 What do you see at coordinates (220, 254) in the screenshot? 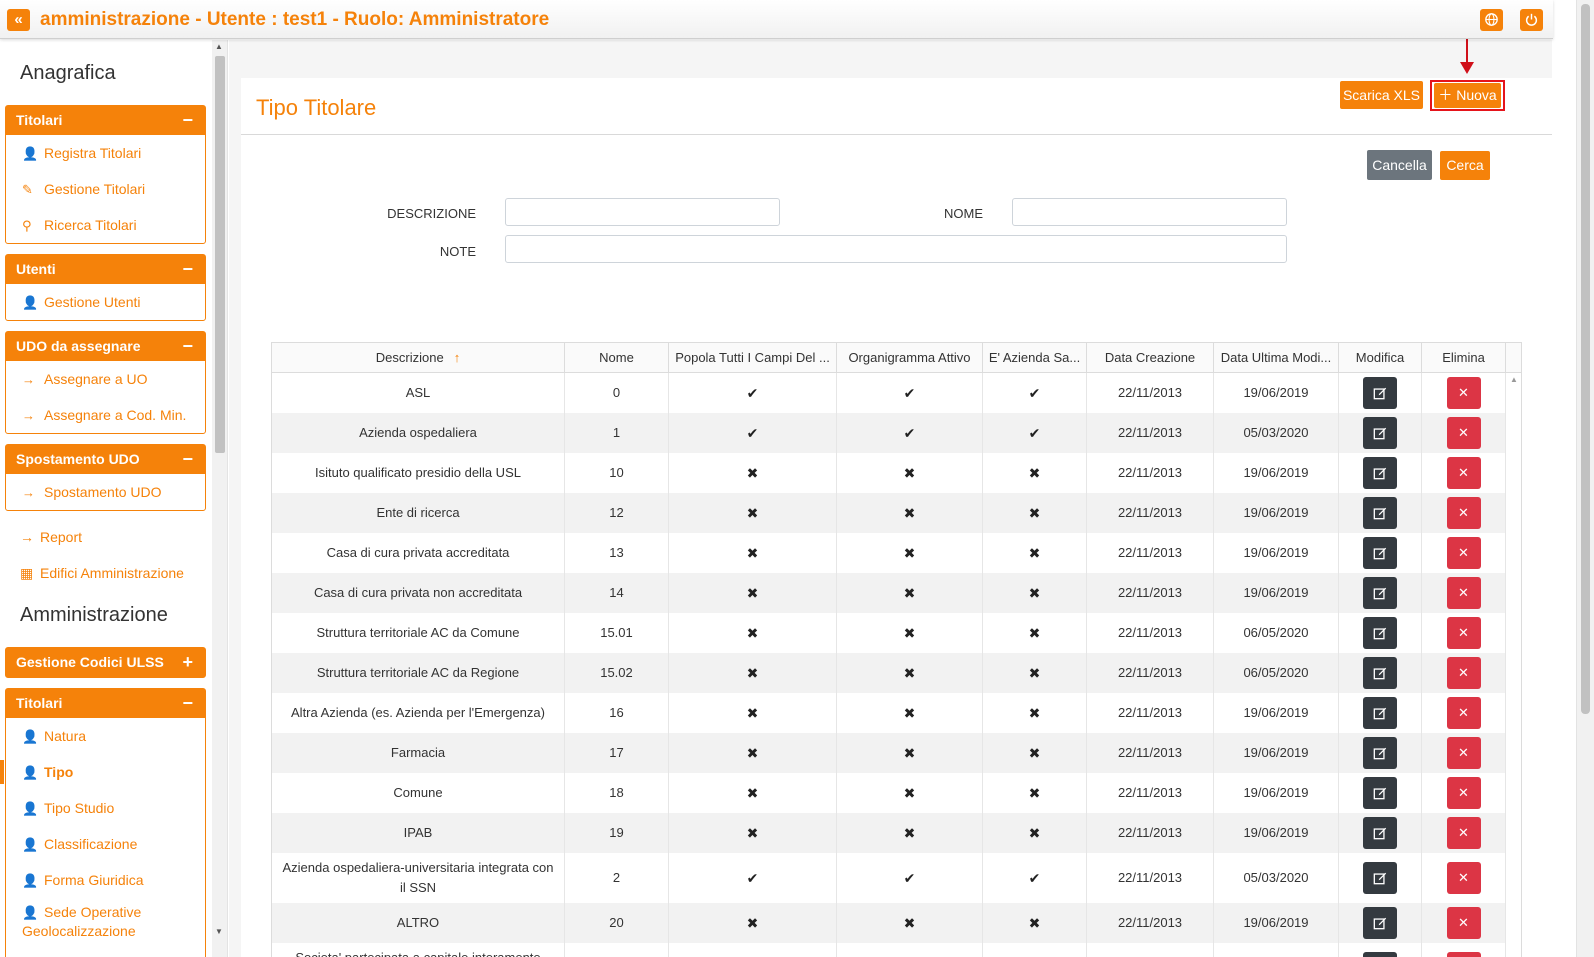
I see `sidebar-scroll-thumb` at bounding box center [220, 254].